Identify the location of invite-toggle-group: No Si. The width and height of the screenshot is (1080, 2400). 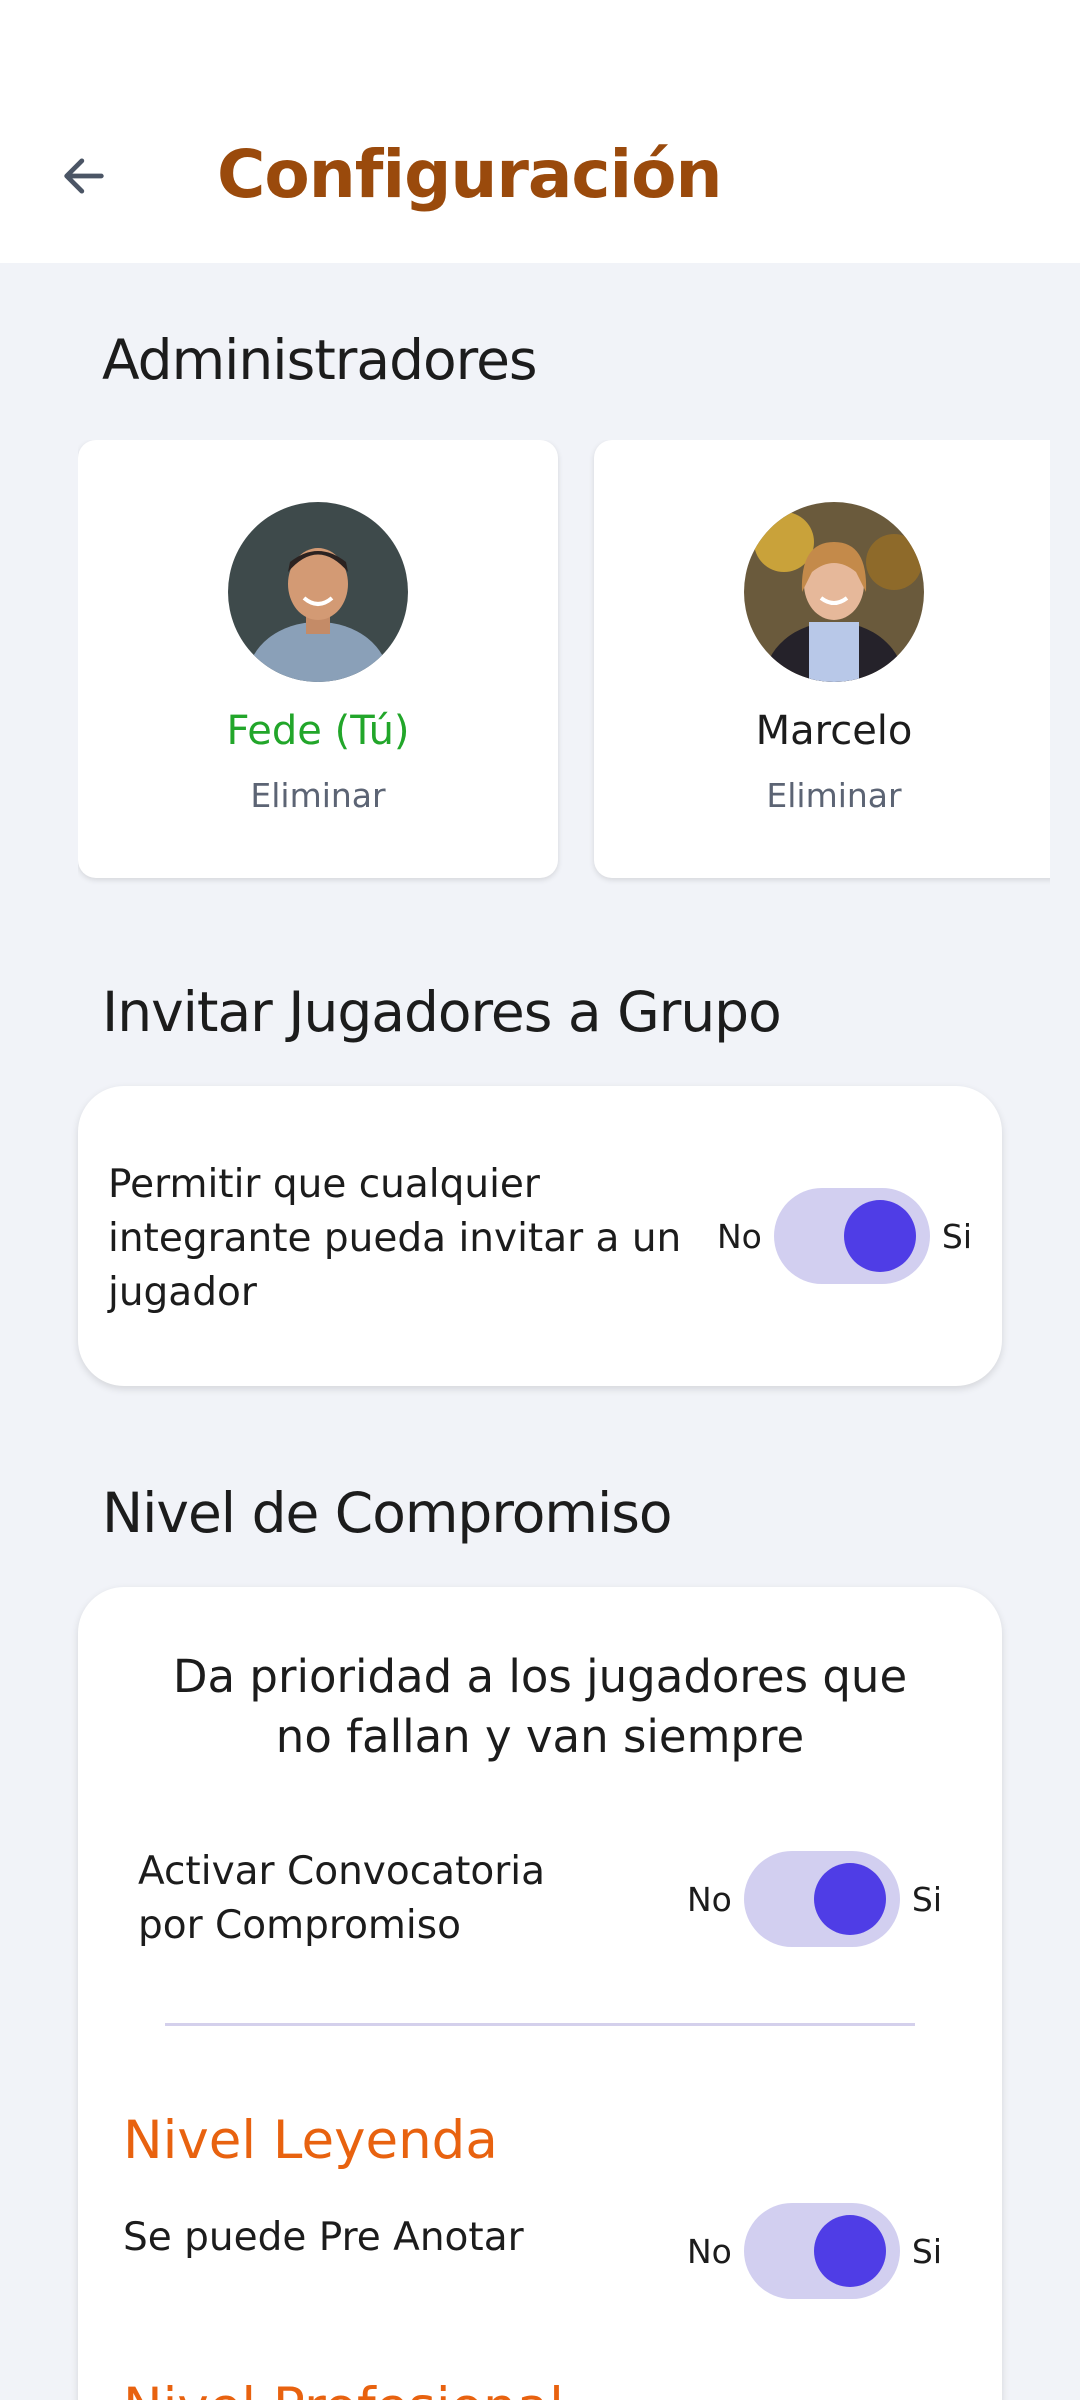
(844, 1236).